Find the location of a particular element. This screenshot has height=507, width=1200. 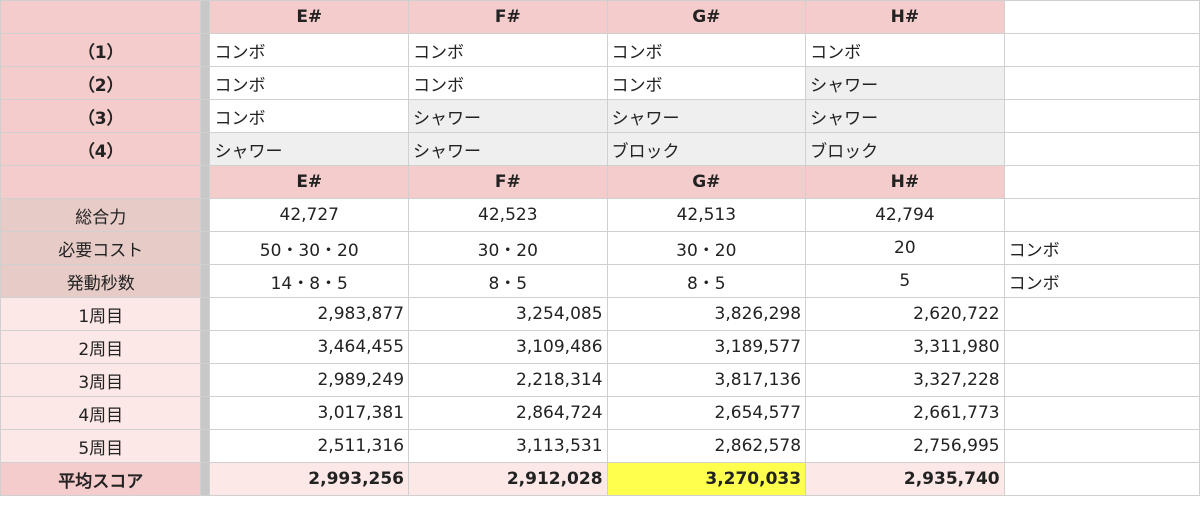

row-label: 必要コスト is located at coordinates (101, 248).